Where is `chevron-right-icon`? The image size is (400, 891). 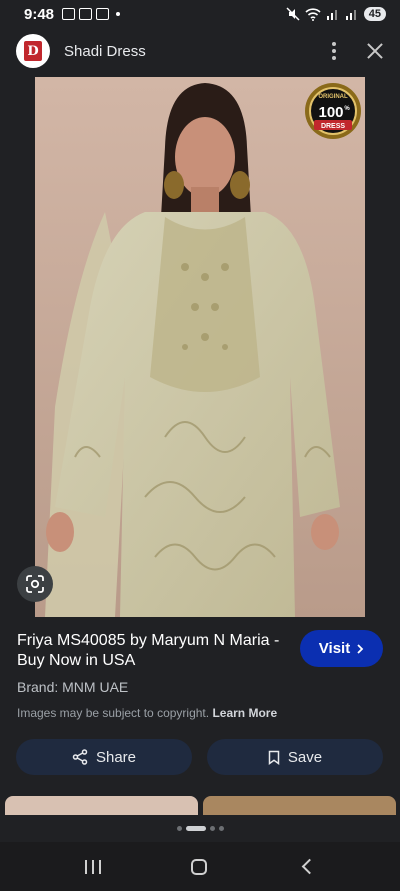
chevron-right-icon is located at coordinates (360, 648).